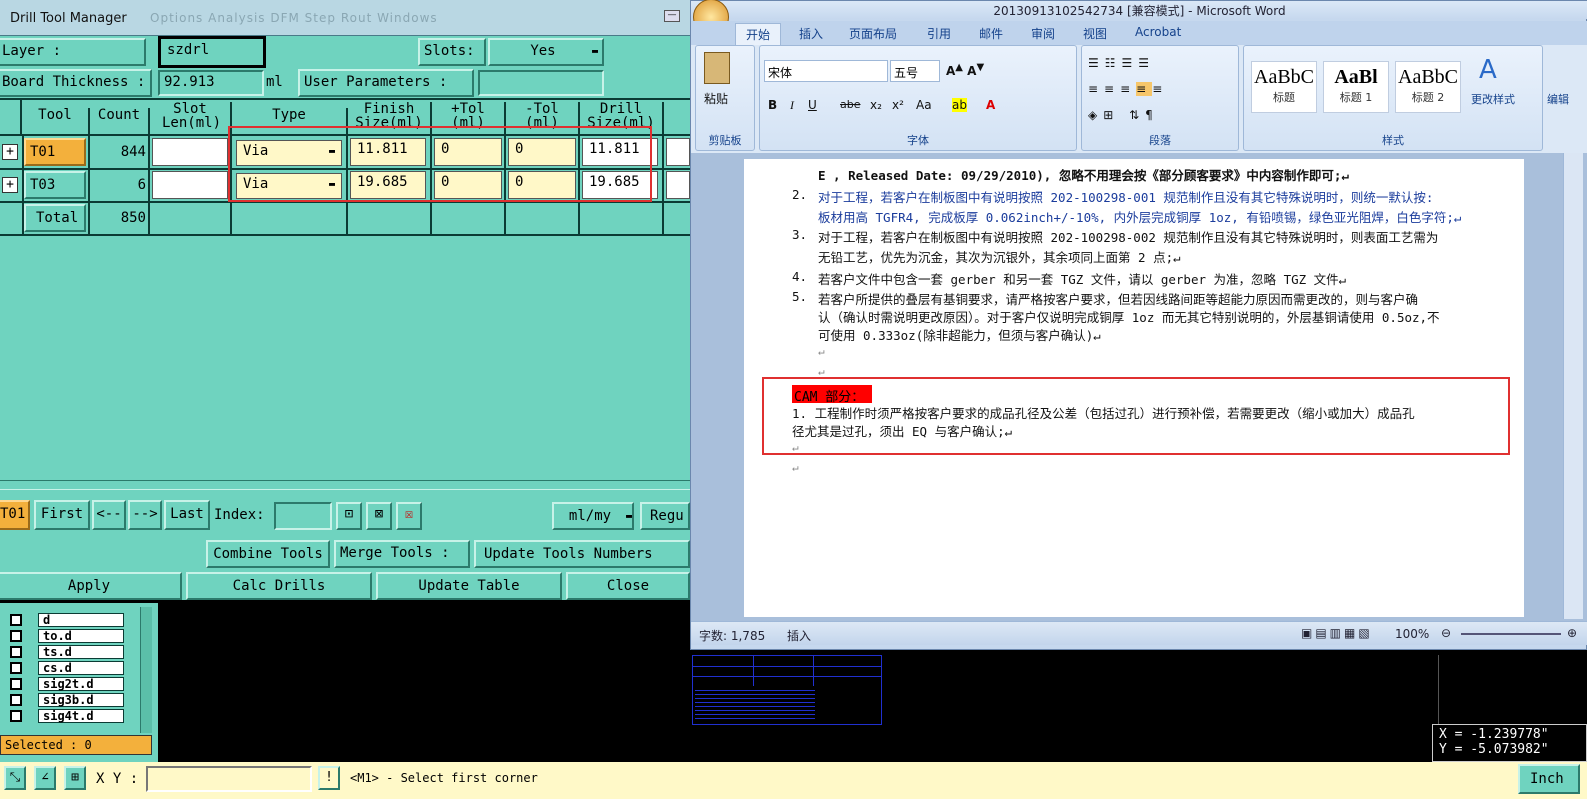 This screenshot has width=1587, height=799. I want to click on slots-dropdown: Yes ▬, so click(546, 52).